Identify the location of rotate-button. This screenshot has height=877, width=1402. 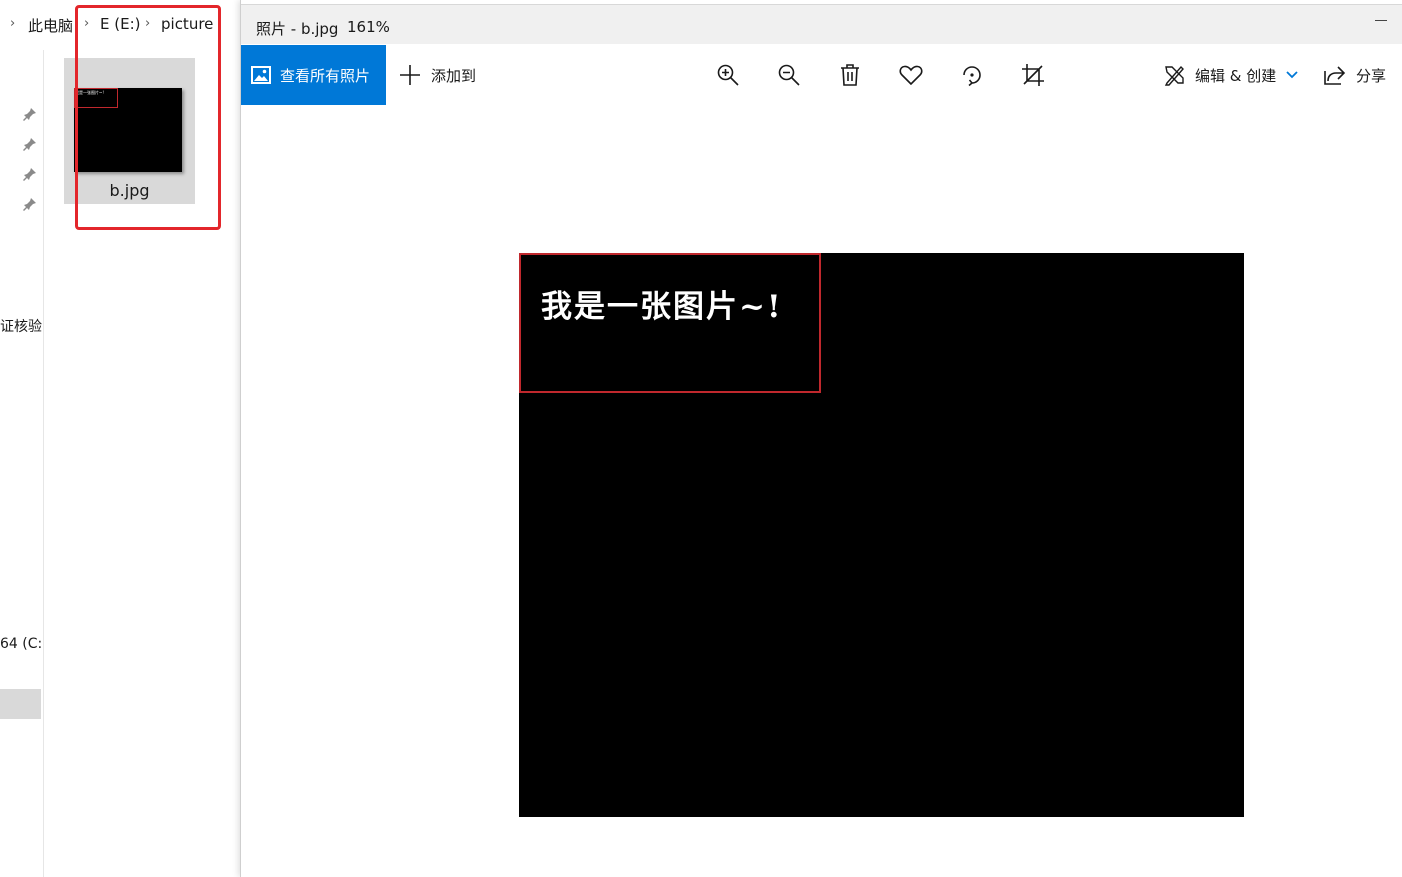
(972, 75).